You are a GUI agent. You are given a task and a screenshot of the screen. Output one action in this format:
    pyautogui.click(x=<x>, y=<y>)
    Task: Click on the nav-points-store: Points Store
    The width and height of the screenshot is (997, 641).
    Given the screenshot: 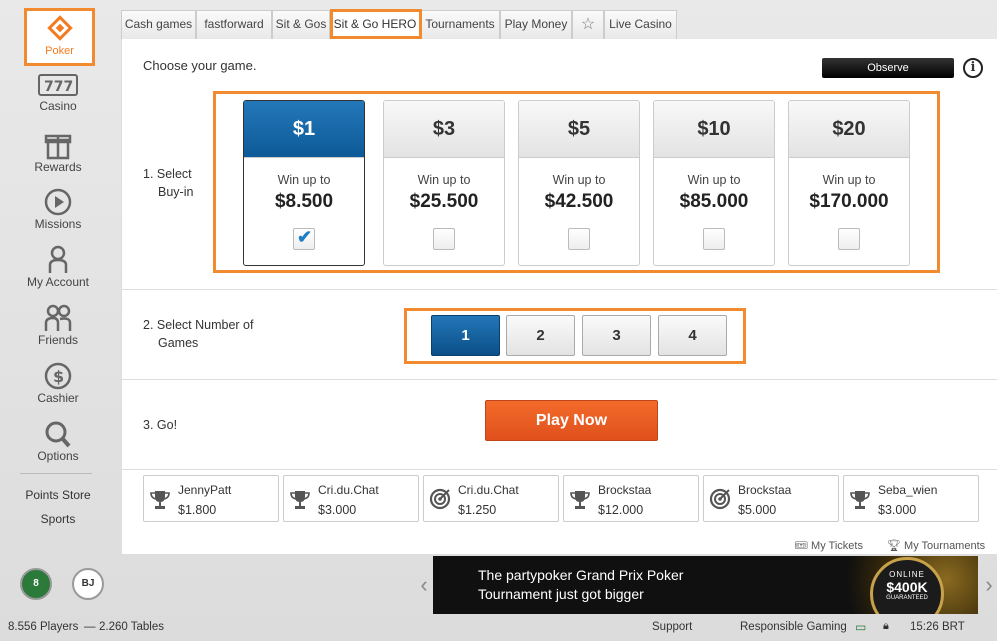 What is the action you would take?
    pyautogui.click(x=58, y=495)
    